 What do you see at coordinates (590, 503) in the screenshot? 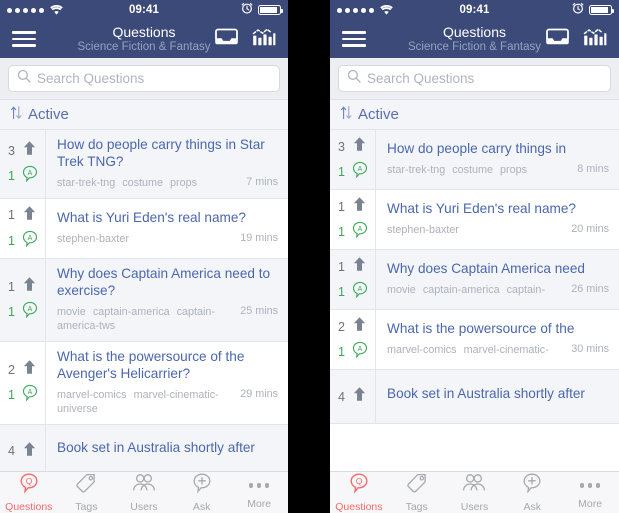
I see `tab-label: More` at bounding box center [590, 503].